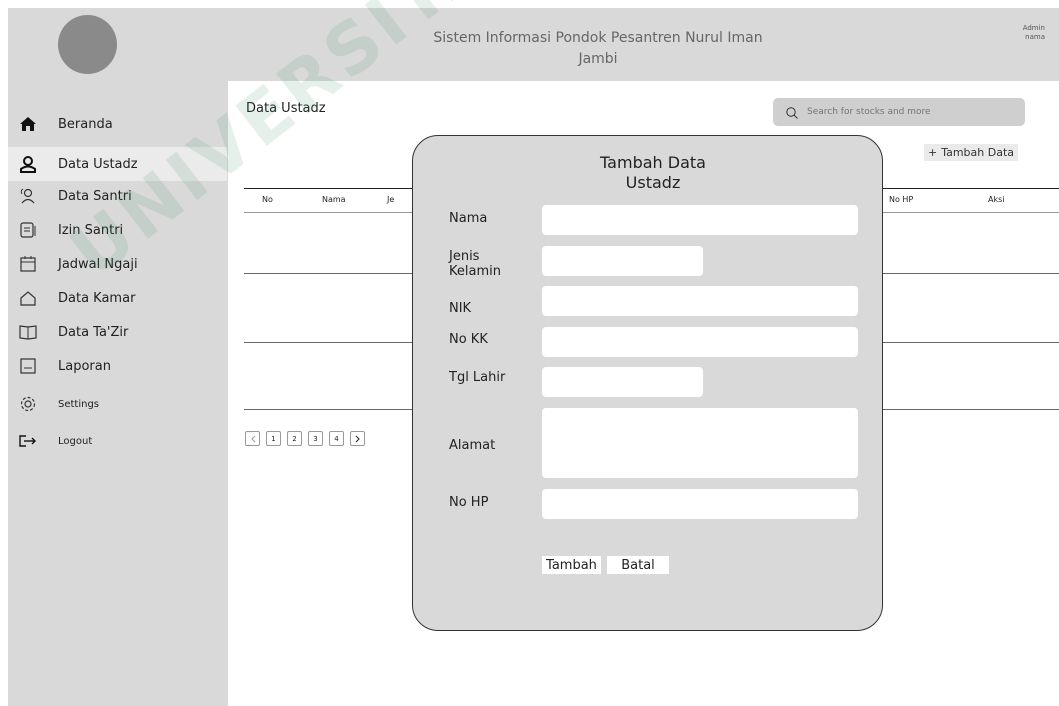 This screenshot has height=706, width=1059. I want to click on column-header: Je, so click(391, 199).